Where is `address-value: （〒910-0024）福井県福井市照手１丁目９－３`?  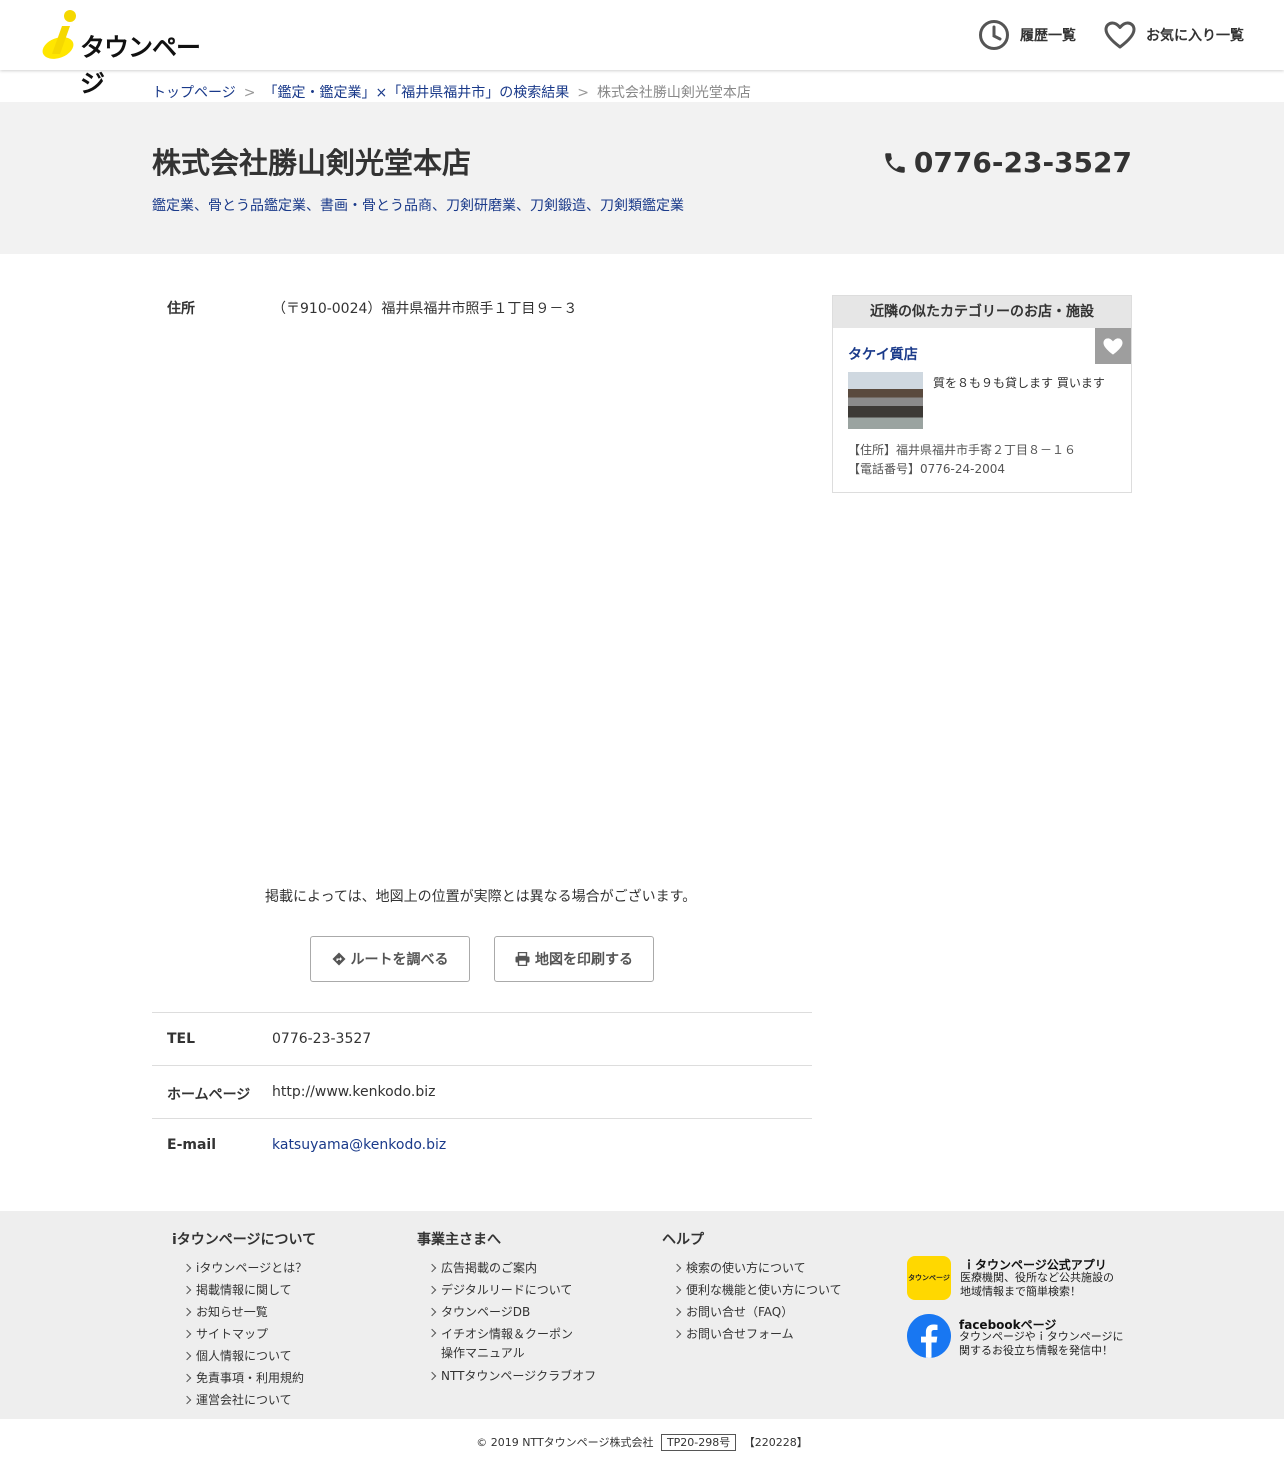
address-value: （〒910-0024）福井県福井市照手１丁目９－３ is located at coordinates (425, 309).